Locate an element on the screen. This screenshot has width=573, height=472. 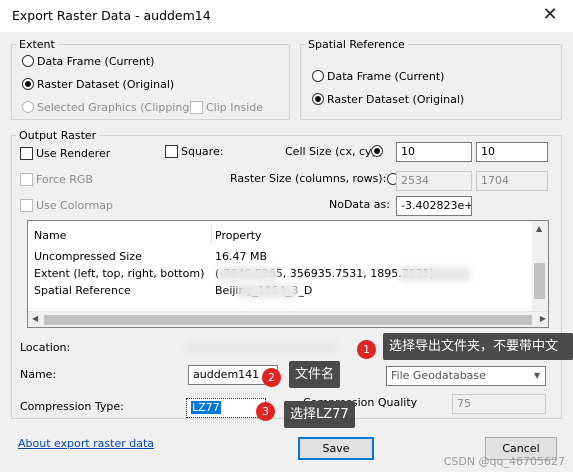
spatial-data-frame-label: Data Frame (Current) is located at coordinates (386, 76).